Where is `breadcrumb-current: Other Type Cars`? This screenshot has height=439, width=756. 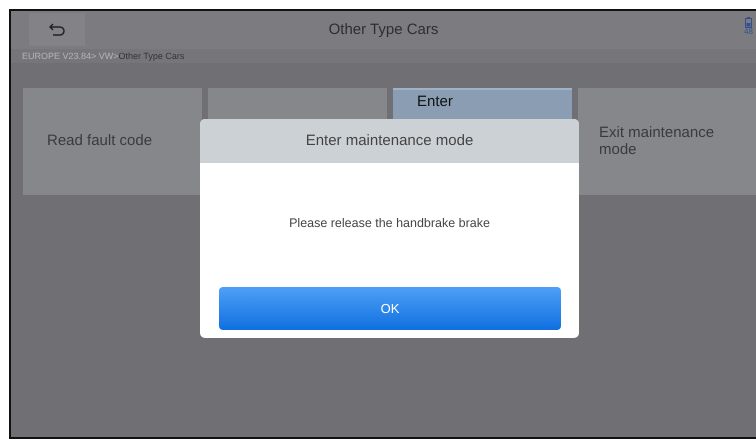
breadcrumb-current: Other Type Cars is located at coordinates (151, 56).